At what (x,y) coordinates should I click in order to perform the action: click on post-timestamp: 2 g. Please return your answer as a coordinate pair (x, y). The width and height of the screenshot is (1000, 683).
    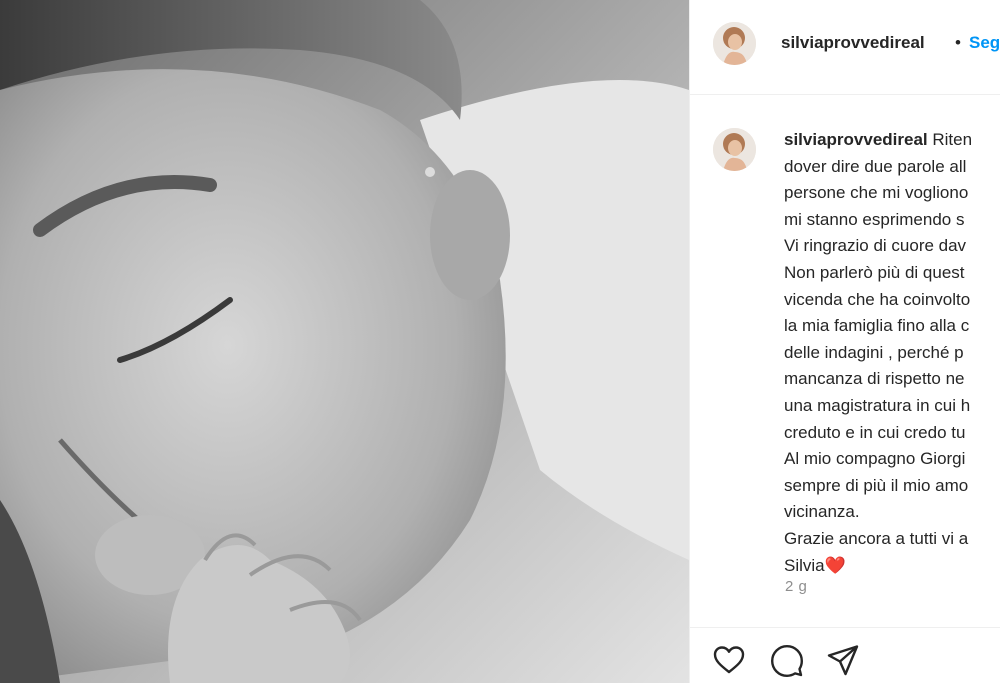
    Looking at the image, I should click on (796, 586).